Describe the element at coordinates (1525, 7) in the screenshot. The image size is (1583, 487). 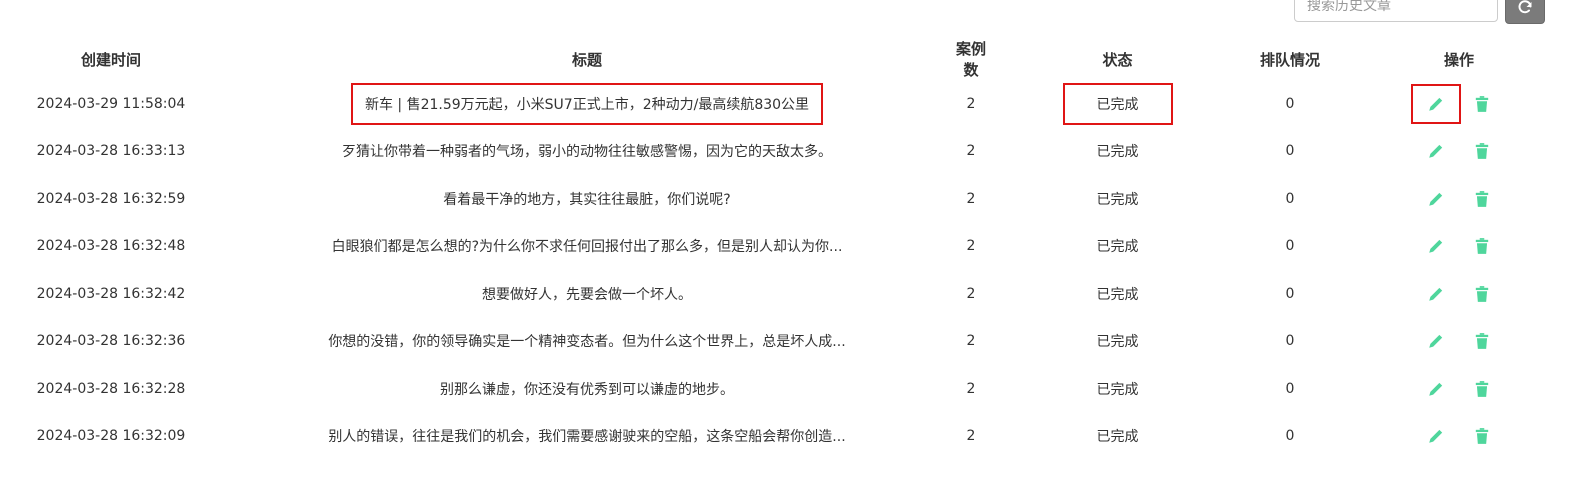
I see `refresh-icon` at that location.